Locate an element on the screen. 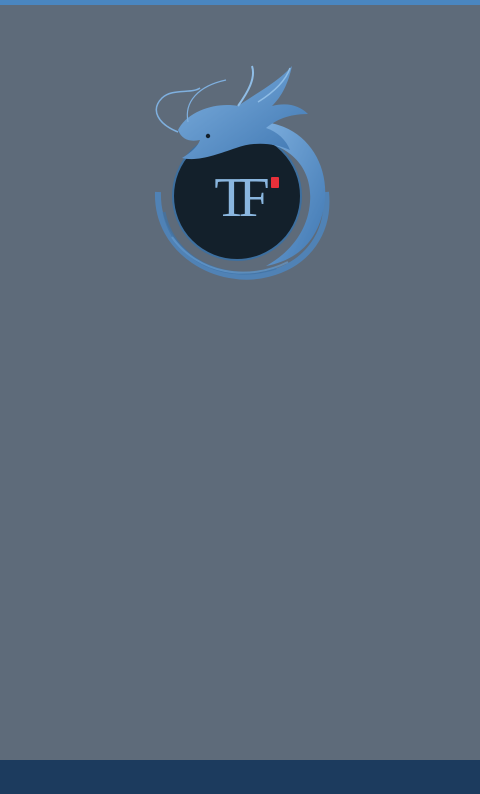 The width and height of the screenshot is (480, 794). top-accent-bar is located at coordinates (240, 2).